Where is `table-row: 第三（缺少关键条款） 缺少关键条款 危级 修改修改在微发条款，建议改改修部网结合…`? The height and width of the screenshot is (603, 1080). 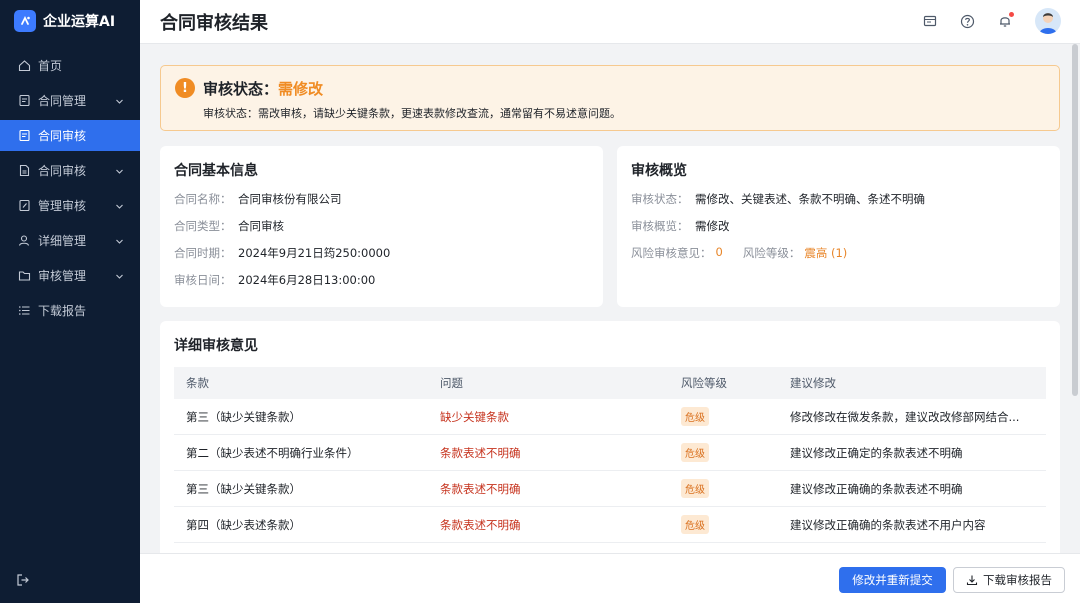
table-row: 第三（缺少关键条款） 缺少关键条款 危级 修改修改在微发条款，建议改改修部网结合… is located at coordinates (610, 417).